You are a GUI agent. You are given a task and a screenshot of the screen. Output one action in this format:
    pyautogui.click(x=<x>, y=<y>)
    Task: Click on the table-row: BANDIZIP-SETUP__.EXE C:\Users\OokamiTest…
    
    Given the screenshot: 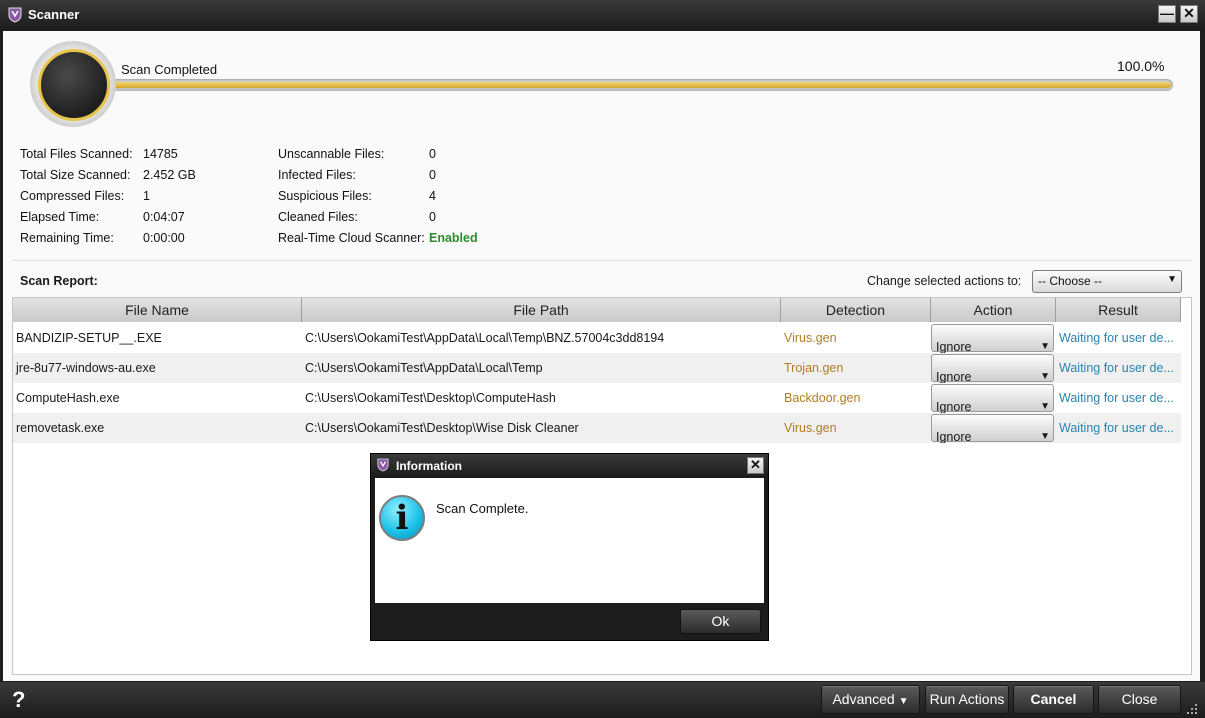 What is the action you would take?
    pyautogui.click(x=597, y=338)
    